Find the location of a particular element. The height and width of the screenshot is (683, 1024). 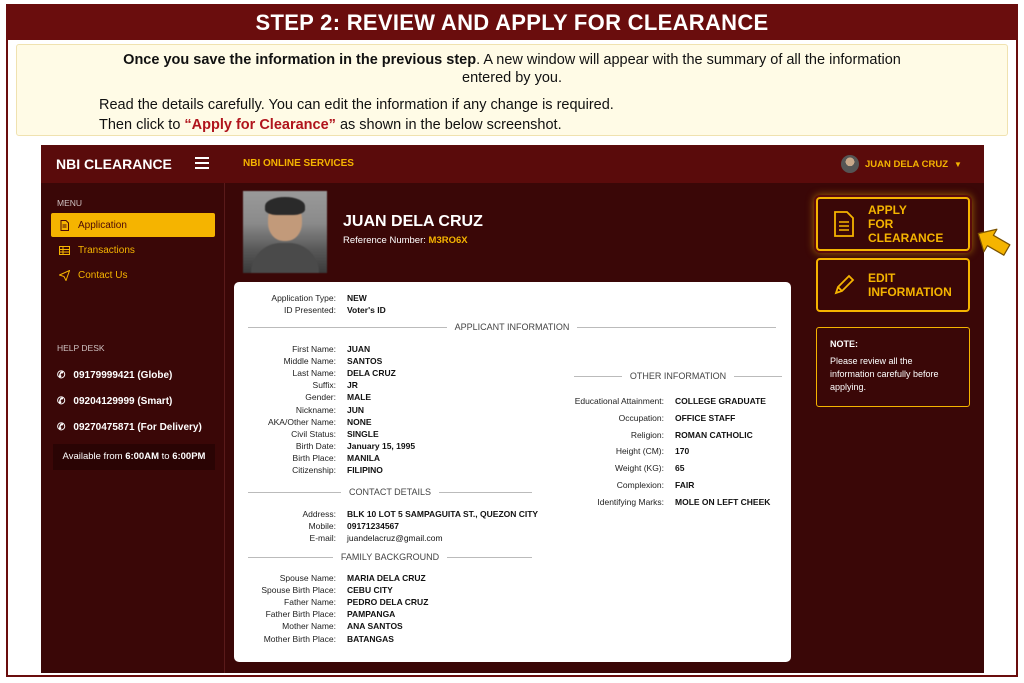

other-field: Weight (KG): 65 is located at coordinates (609, 468).